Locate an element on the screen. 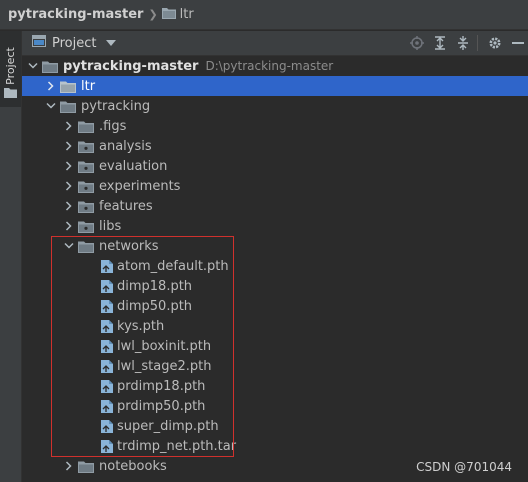 The image size is (528, 482). tree-item-label: trdimp_net.pth.tar is located at coordinates (177, 446).